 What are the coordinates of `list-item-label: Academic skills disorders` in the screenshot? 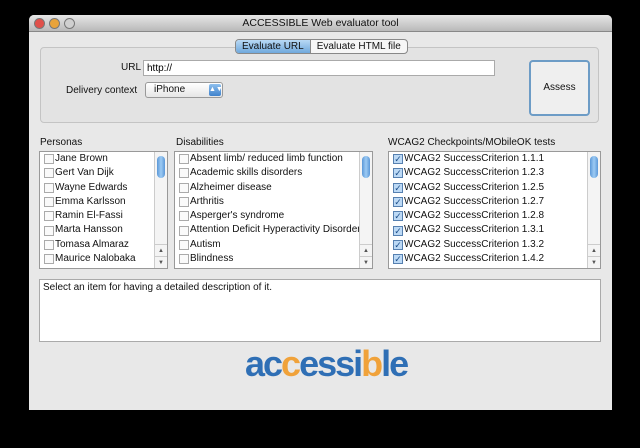 It's located at (246, 173).